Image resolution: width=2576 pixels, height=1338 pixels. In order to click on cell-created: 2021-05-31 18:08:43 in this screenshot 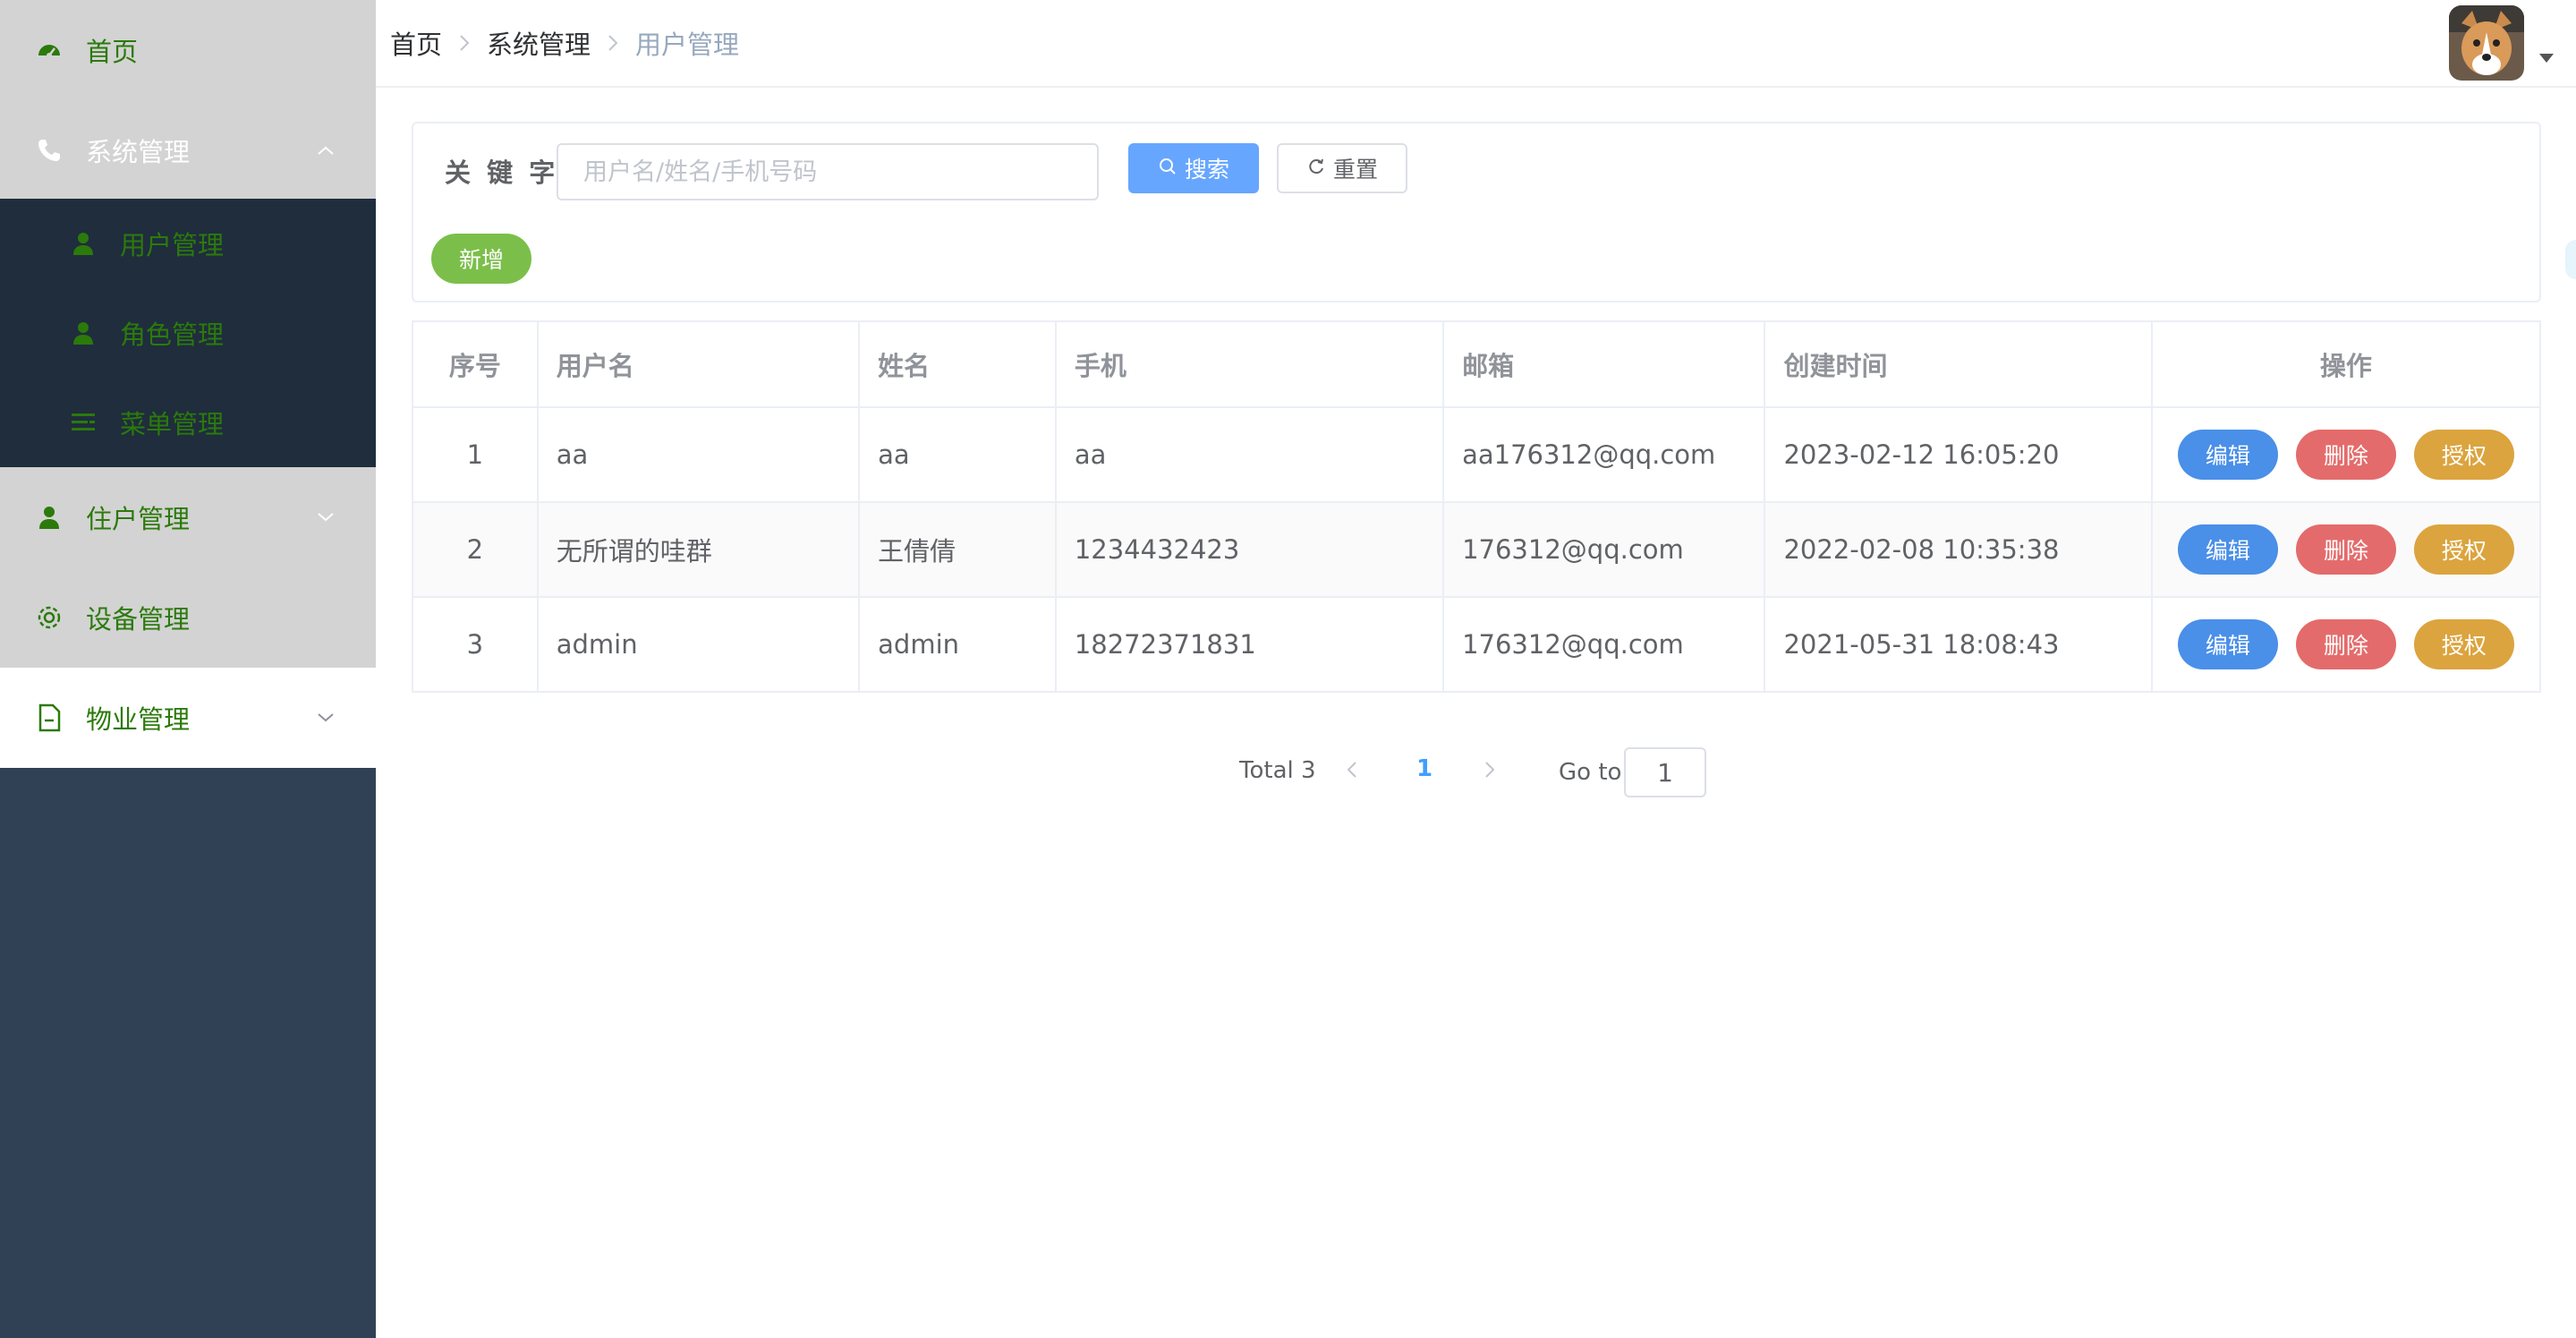, I will do `click(1959, 644)`.